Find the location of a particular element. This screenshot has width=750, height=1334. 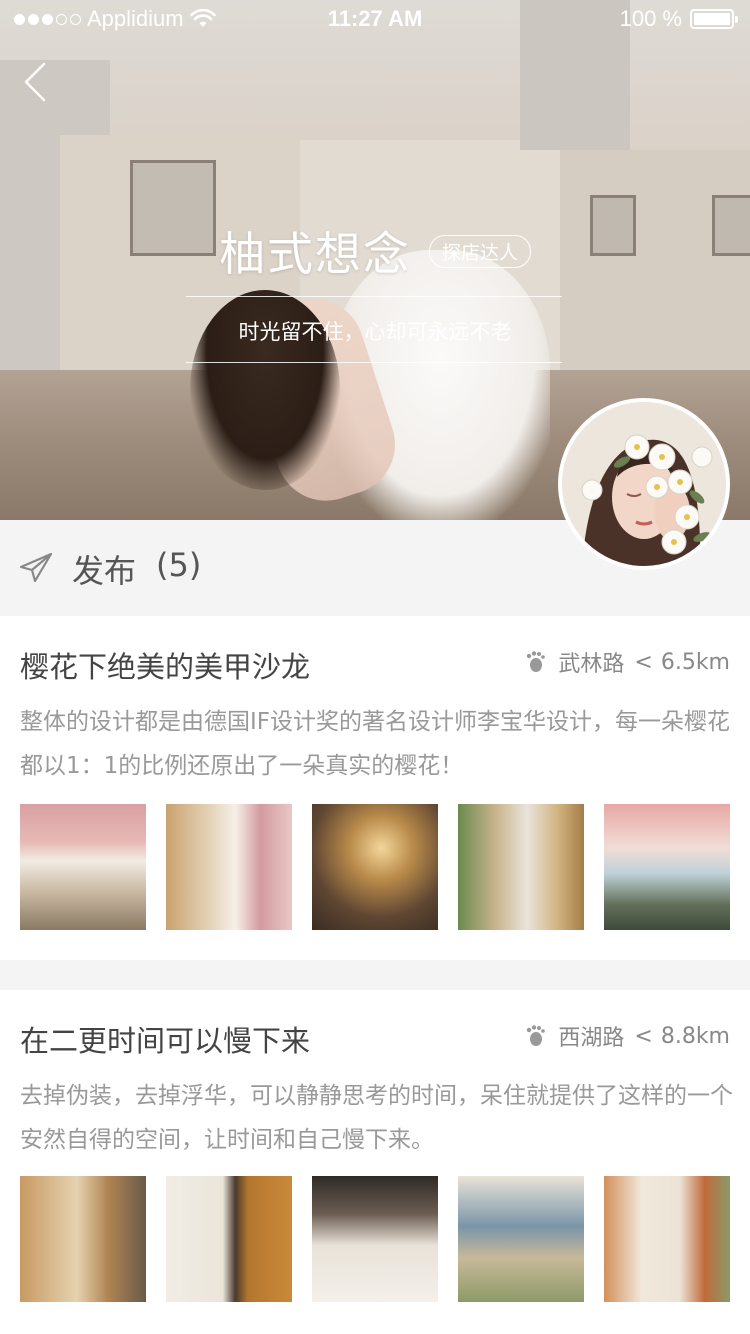

battery-icon is located at coordinates (714, 19).